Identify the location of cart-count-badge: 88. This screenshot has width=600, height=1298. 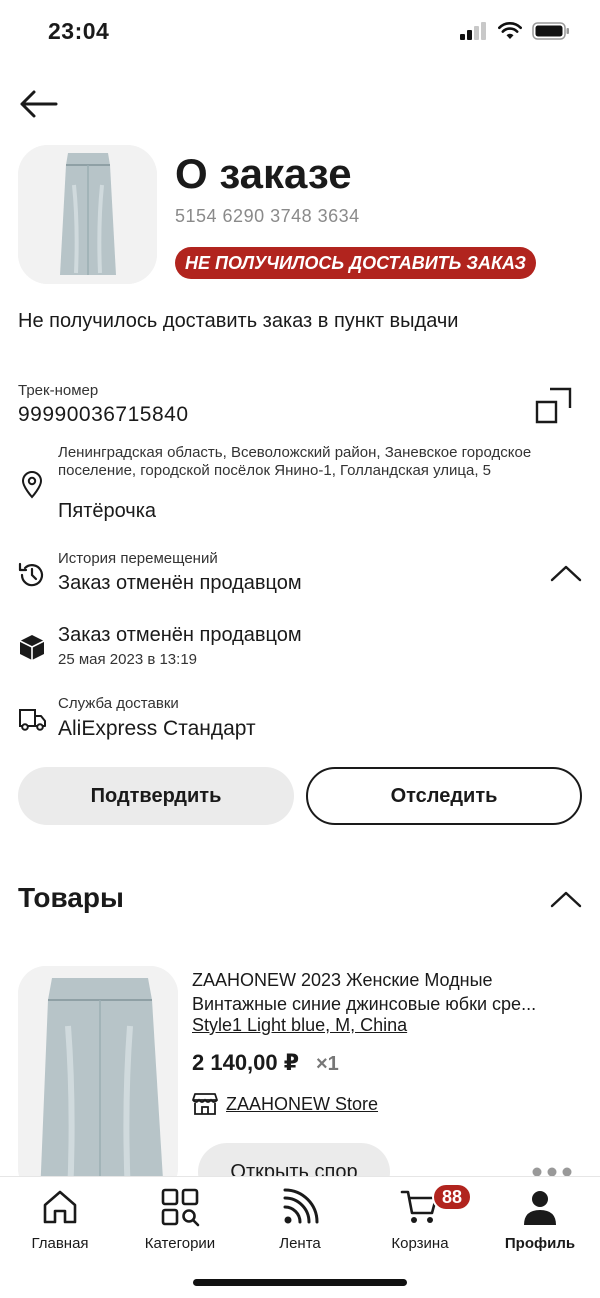
(452, 1197).